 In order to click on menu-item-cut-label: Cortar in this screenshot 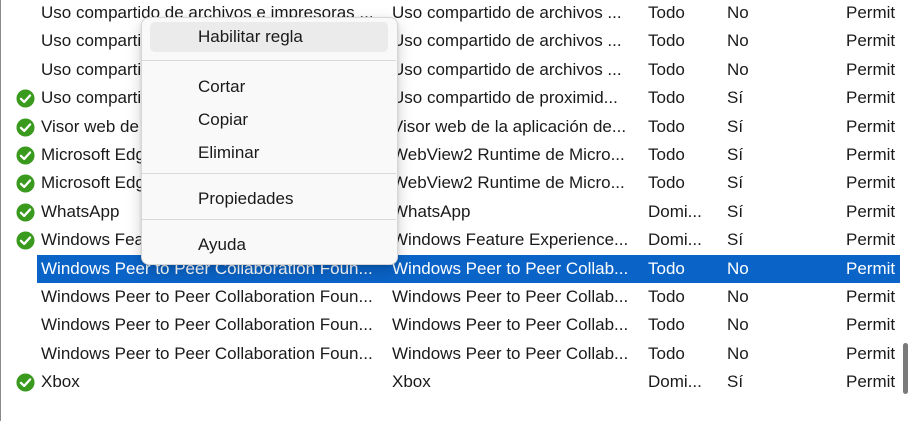, I will do `click(222, 86)`.